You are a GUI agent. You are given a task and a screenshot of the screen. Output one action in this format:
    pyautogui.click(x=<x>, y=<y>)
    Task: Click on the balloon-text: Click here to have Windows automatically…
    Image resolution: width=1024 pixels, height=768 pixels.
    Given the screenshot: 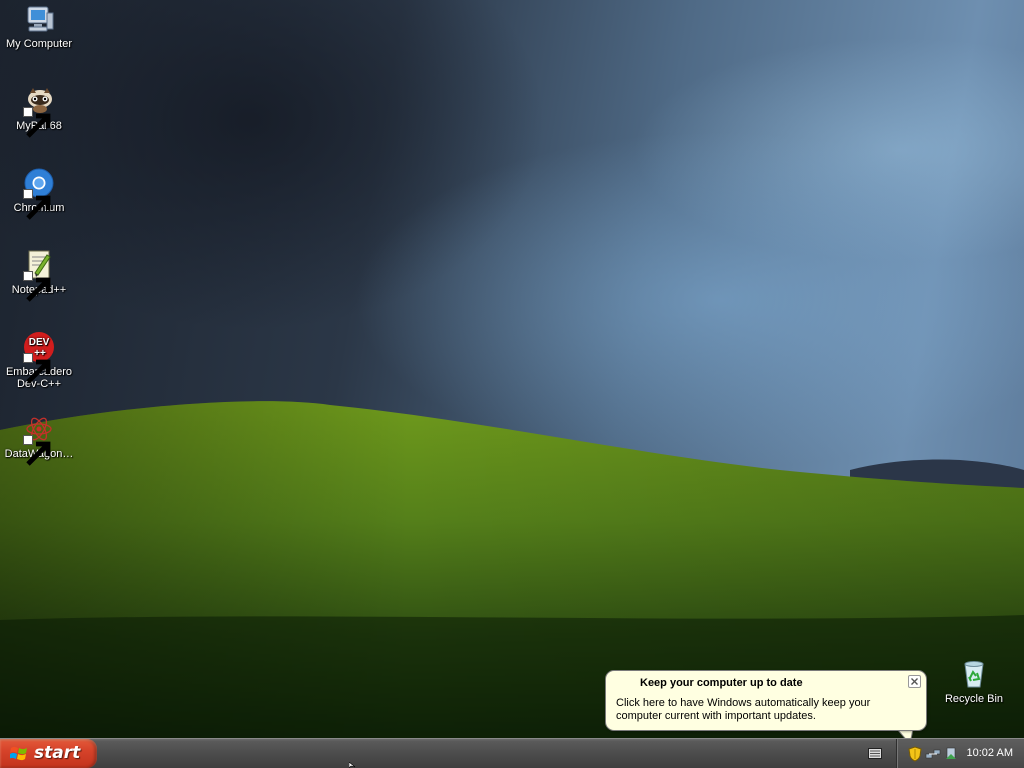 What is the action you would take?
    pyautogui.click(x=766, y=710)
    